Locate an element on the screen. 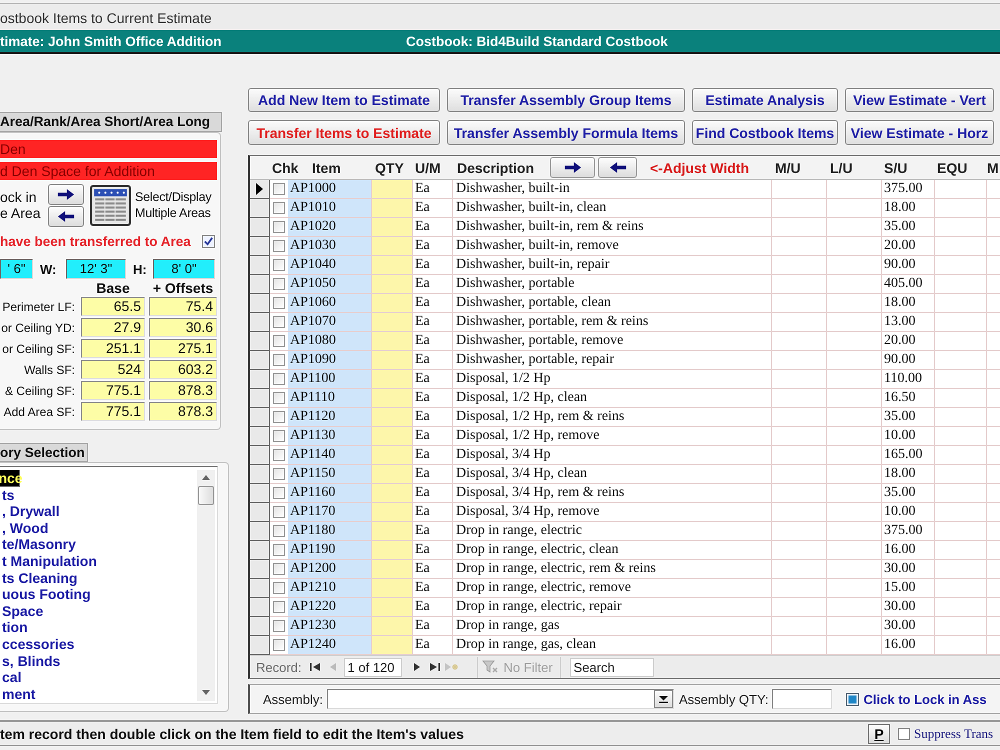 The image size is (1000, 750). right-arrow-button is located at coordinates (66, 194).